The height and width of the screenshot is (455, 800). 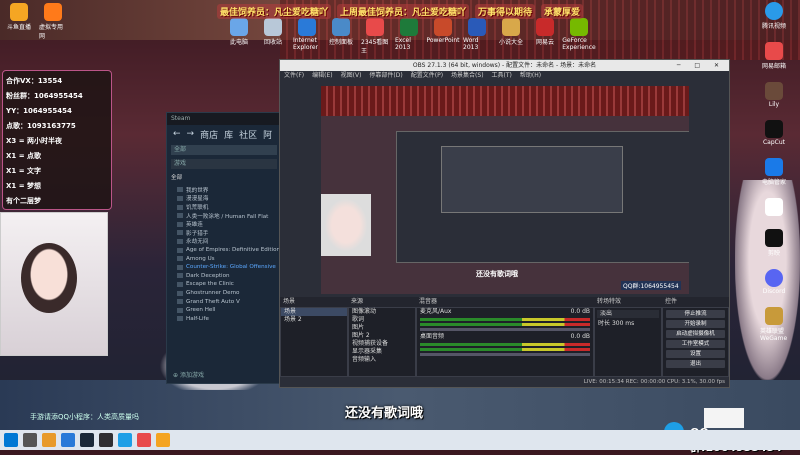 What do you see at coordinates (224, 293) in the screenshot?
I see `game-item: Ghostrunner Demo` at bounding box center [224, 293].